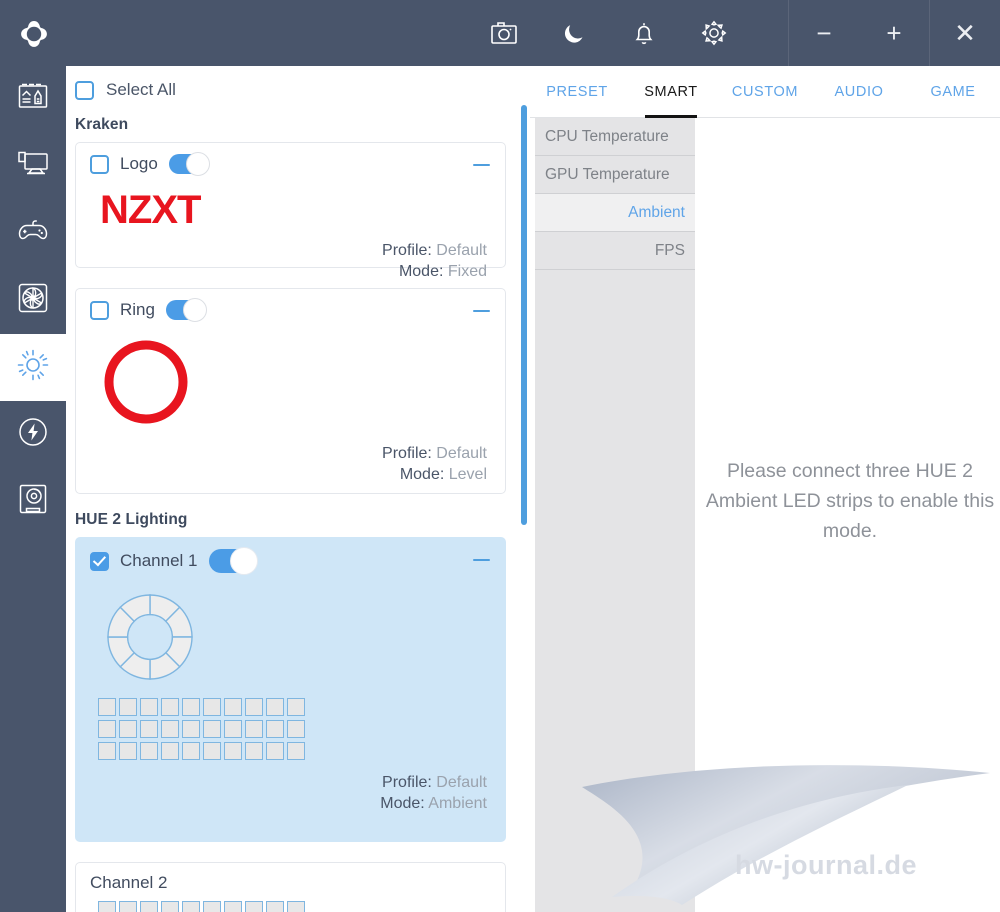 Image resolution: width=1000 pixels, height=912 pixels. I want to click on sidebar-item-gaming, so click(33, 233).